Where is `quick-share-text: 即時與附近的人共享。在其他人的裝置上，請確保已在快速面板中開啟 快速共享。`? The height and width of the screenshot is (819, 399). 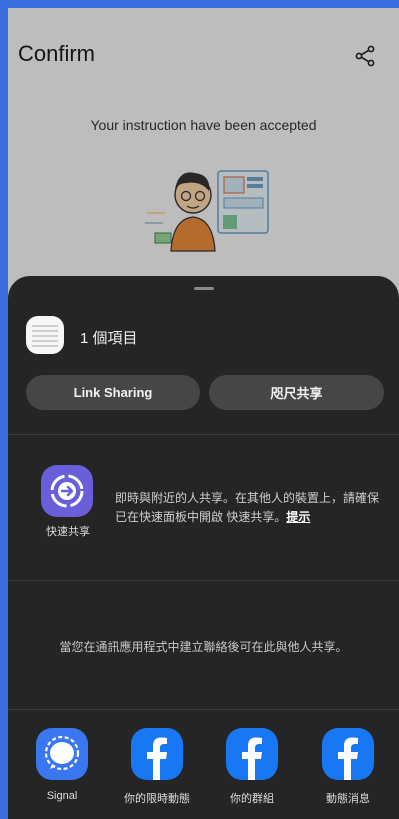 quick-share-text: 即時與附近的人共享。在其他人的裝置上，請確保已在快速面板中開啟 快速共享。 is located at coordinates (247, 507).